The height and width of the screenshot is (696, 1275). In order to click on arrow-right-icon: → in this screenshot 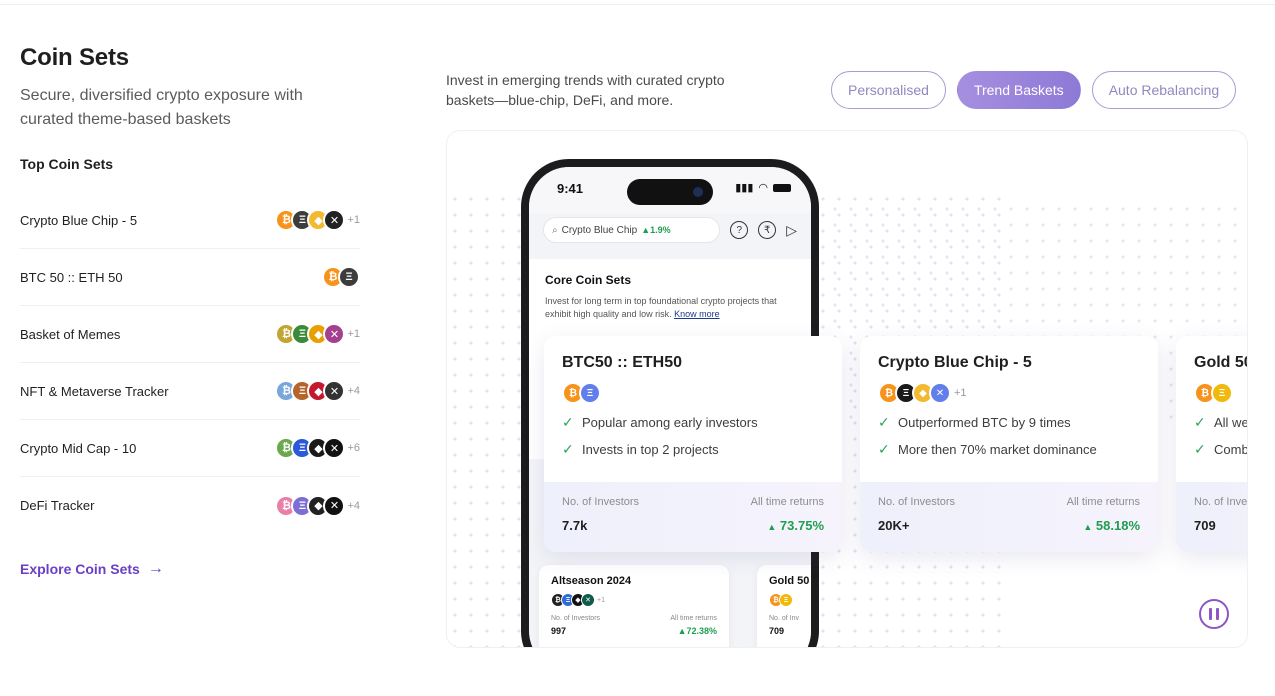, I will do `click(155, 568)`.